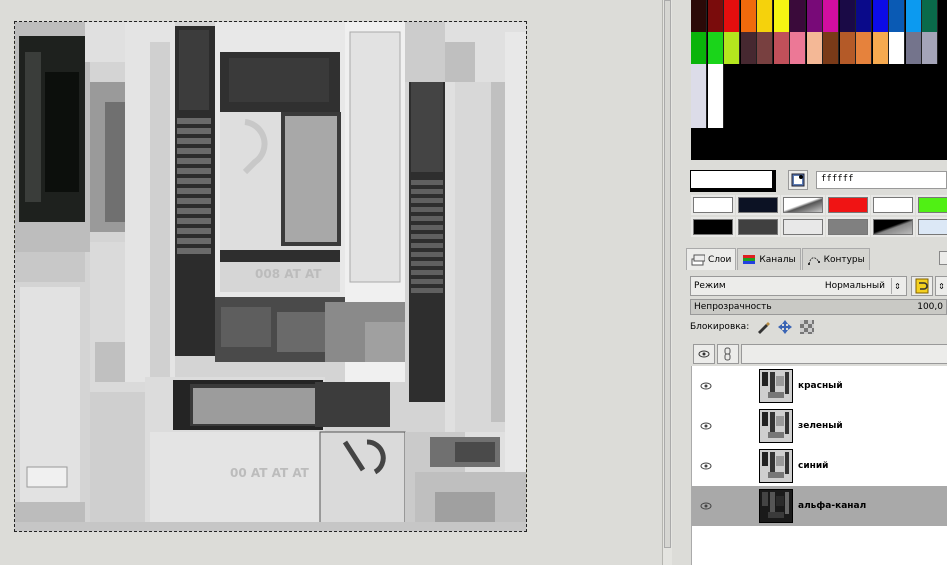 The height and width of the screenshot is (565, 947). I want to click on layer-name: альфа-канал, so click(832, 506).